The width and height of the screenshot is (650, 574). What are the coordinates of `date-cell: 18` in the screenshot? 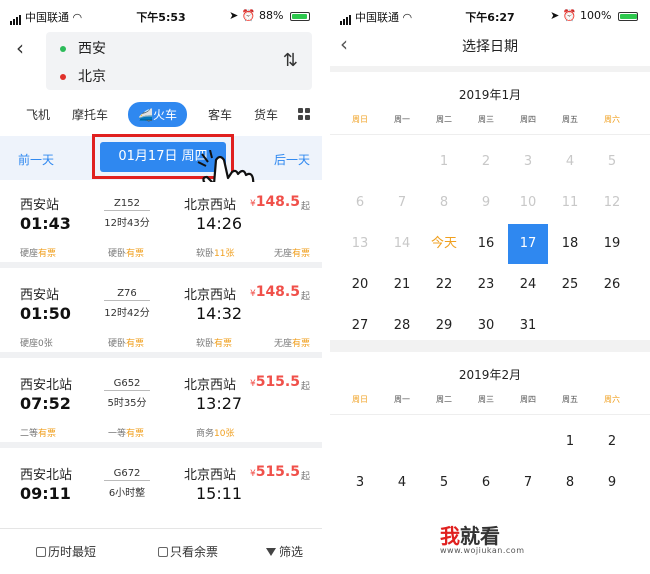 It's located at (570, 244).